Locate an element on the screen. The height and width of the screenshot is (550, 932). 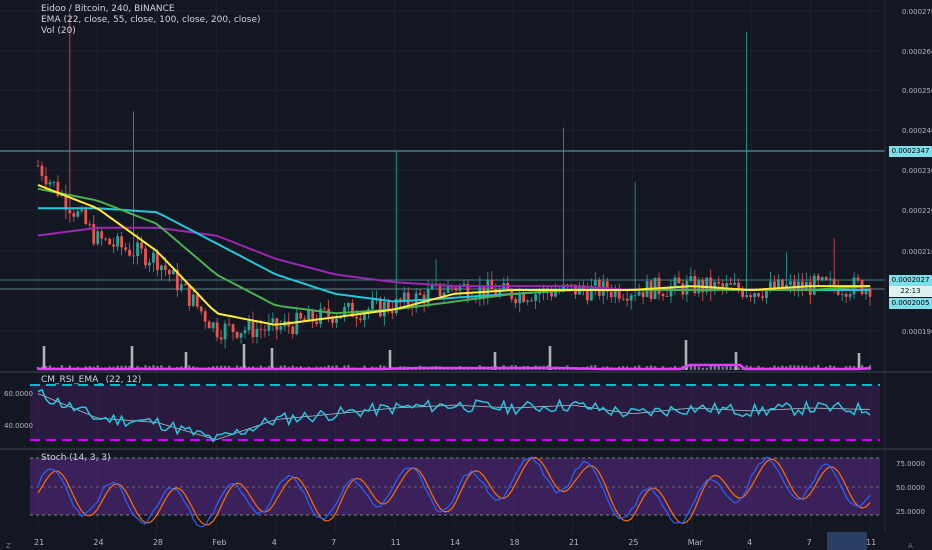
stoch-tick: 75.0000 is located at coordinates (910, 464).